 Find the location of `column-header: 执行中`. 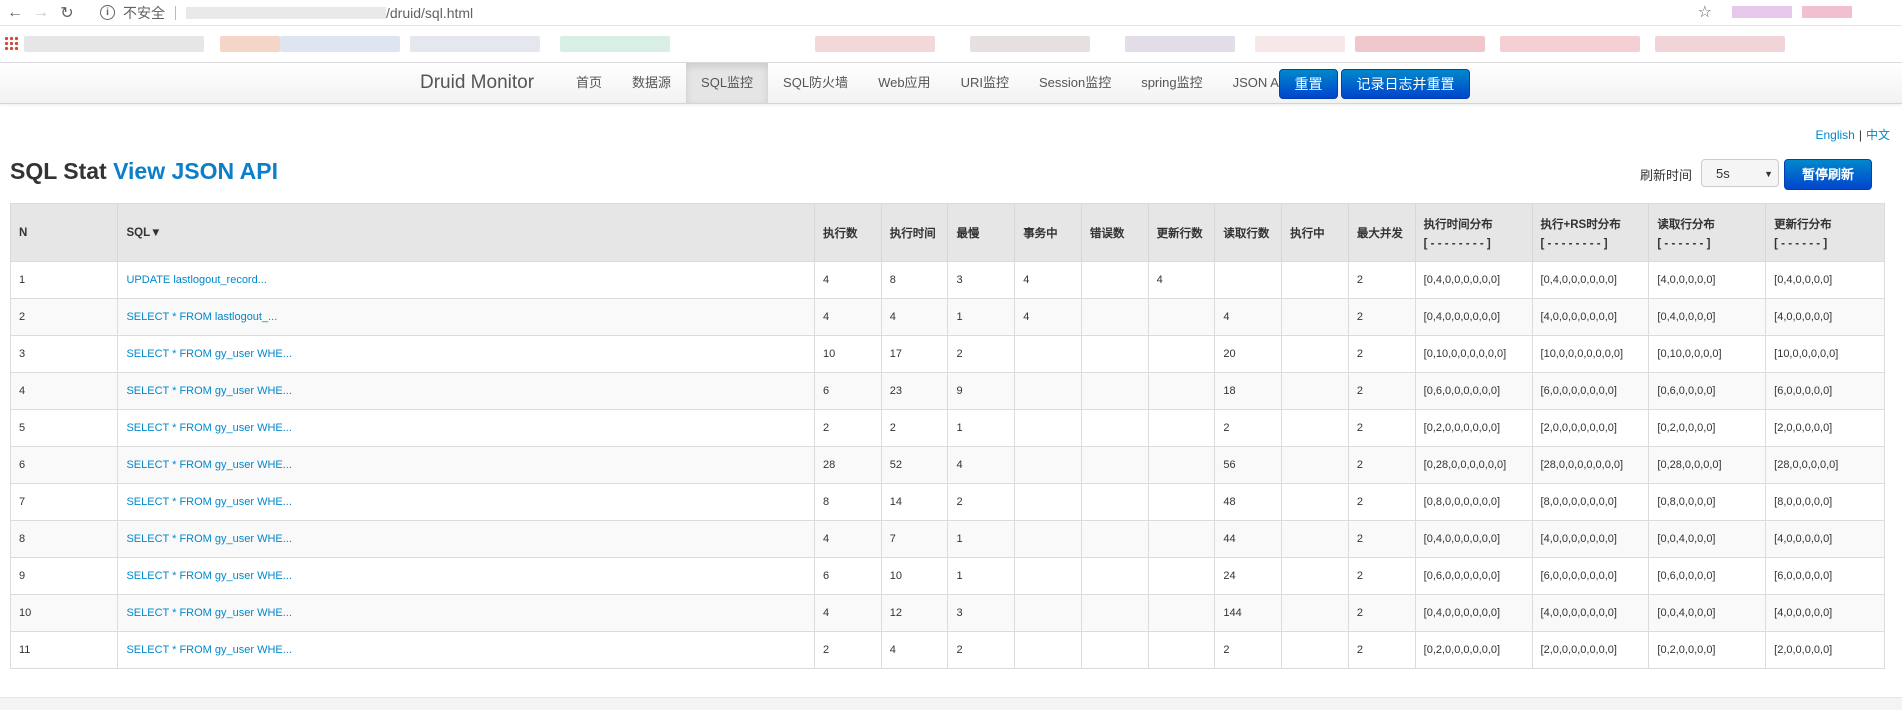

column-header: 执行中 is located at coordinates (1315, 232).